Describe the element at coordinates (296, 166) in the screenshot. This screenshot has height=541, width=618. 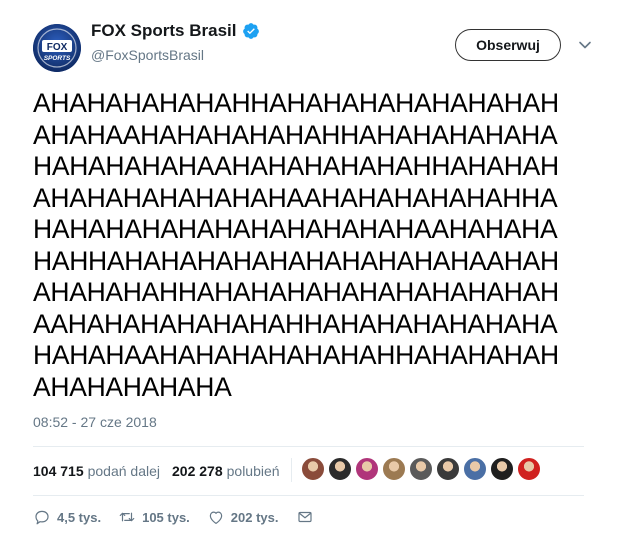
I see `tweet-text-line: HAHAHAHAHAAHAHAHAHAHAHHAHAHAH` at that location.